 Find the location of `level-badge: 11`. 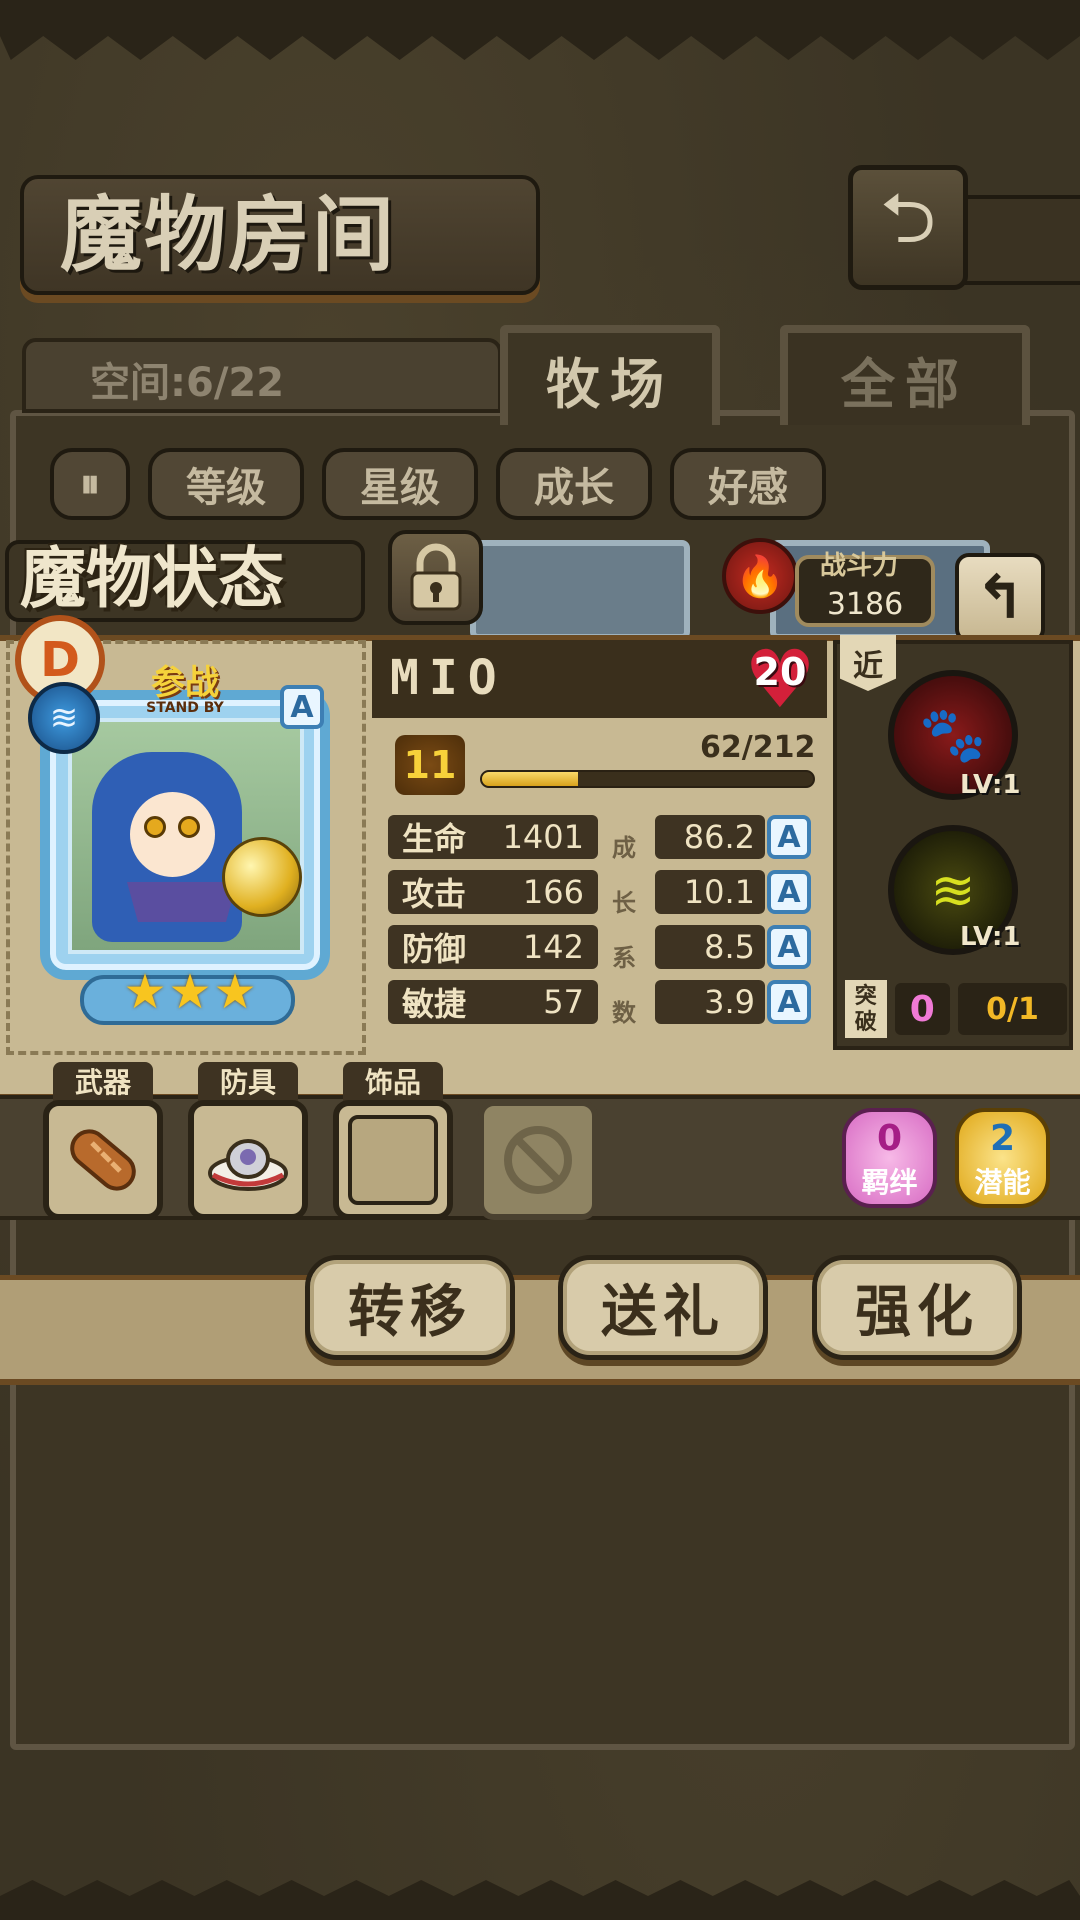

level-badge: 11 is located at coordinates (430, 765).